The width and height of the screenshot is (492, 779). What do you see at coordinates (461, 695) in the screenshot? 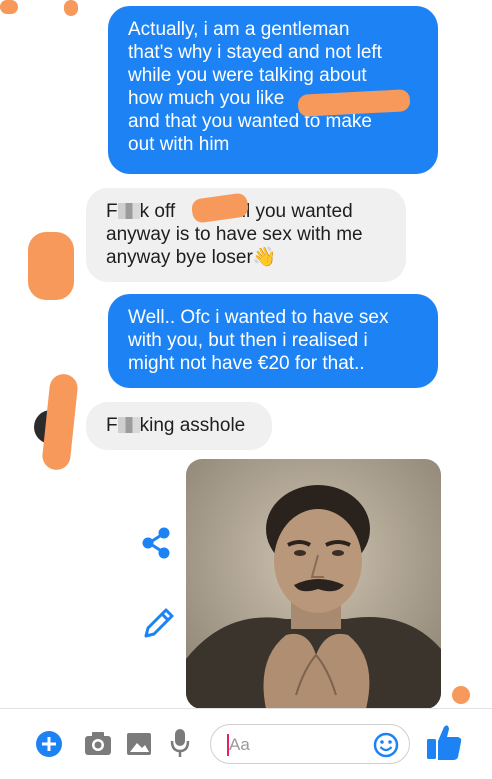
I see `redaction-mark-bottom-right` at bounding box center [461, 695].